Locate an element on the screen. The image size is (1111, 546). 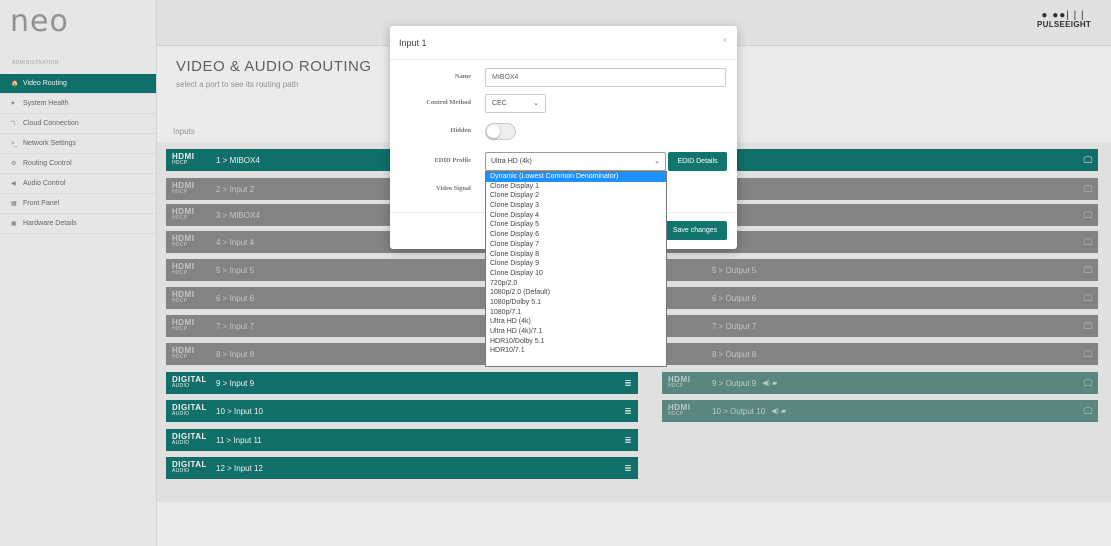
toggle-knob is located at coordinates (493, 131).